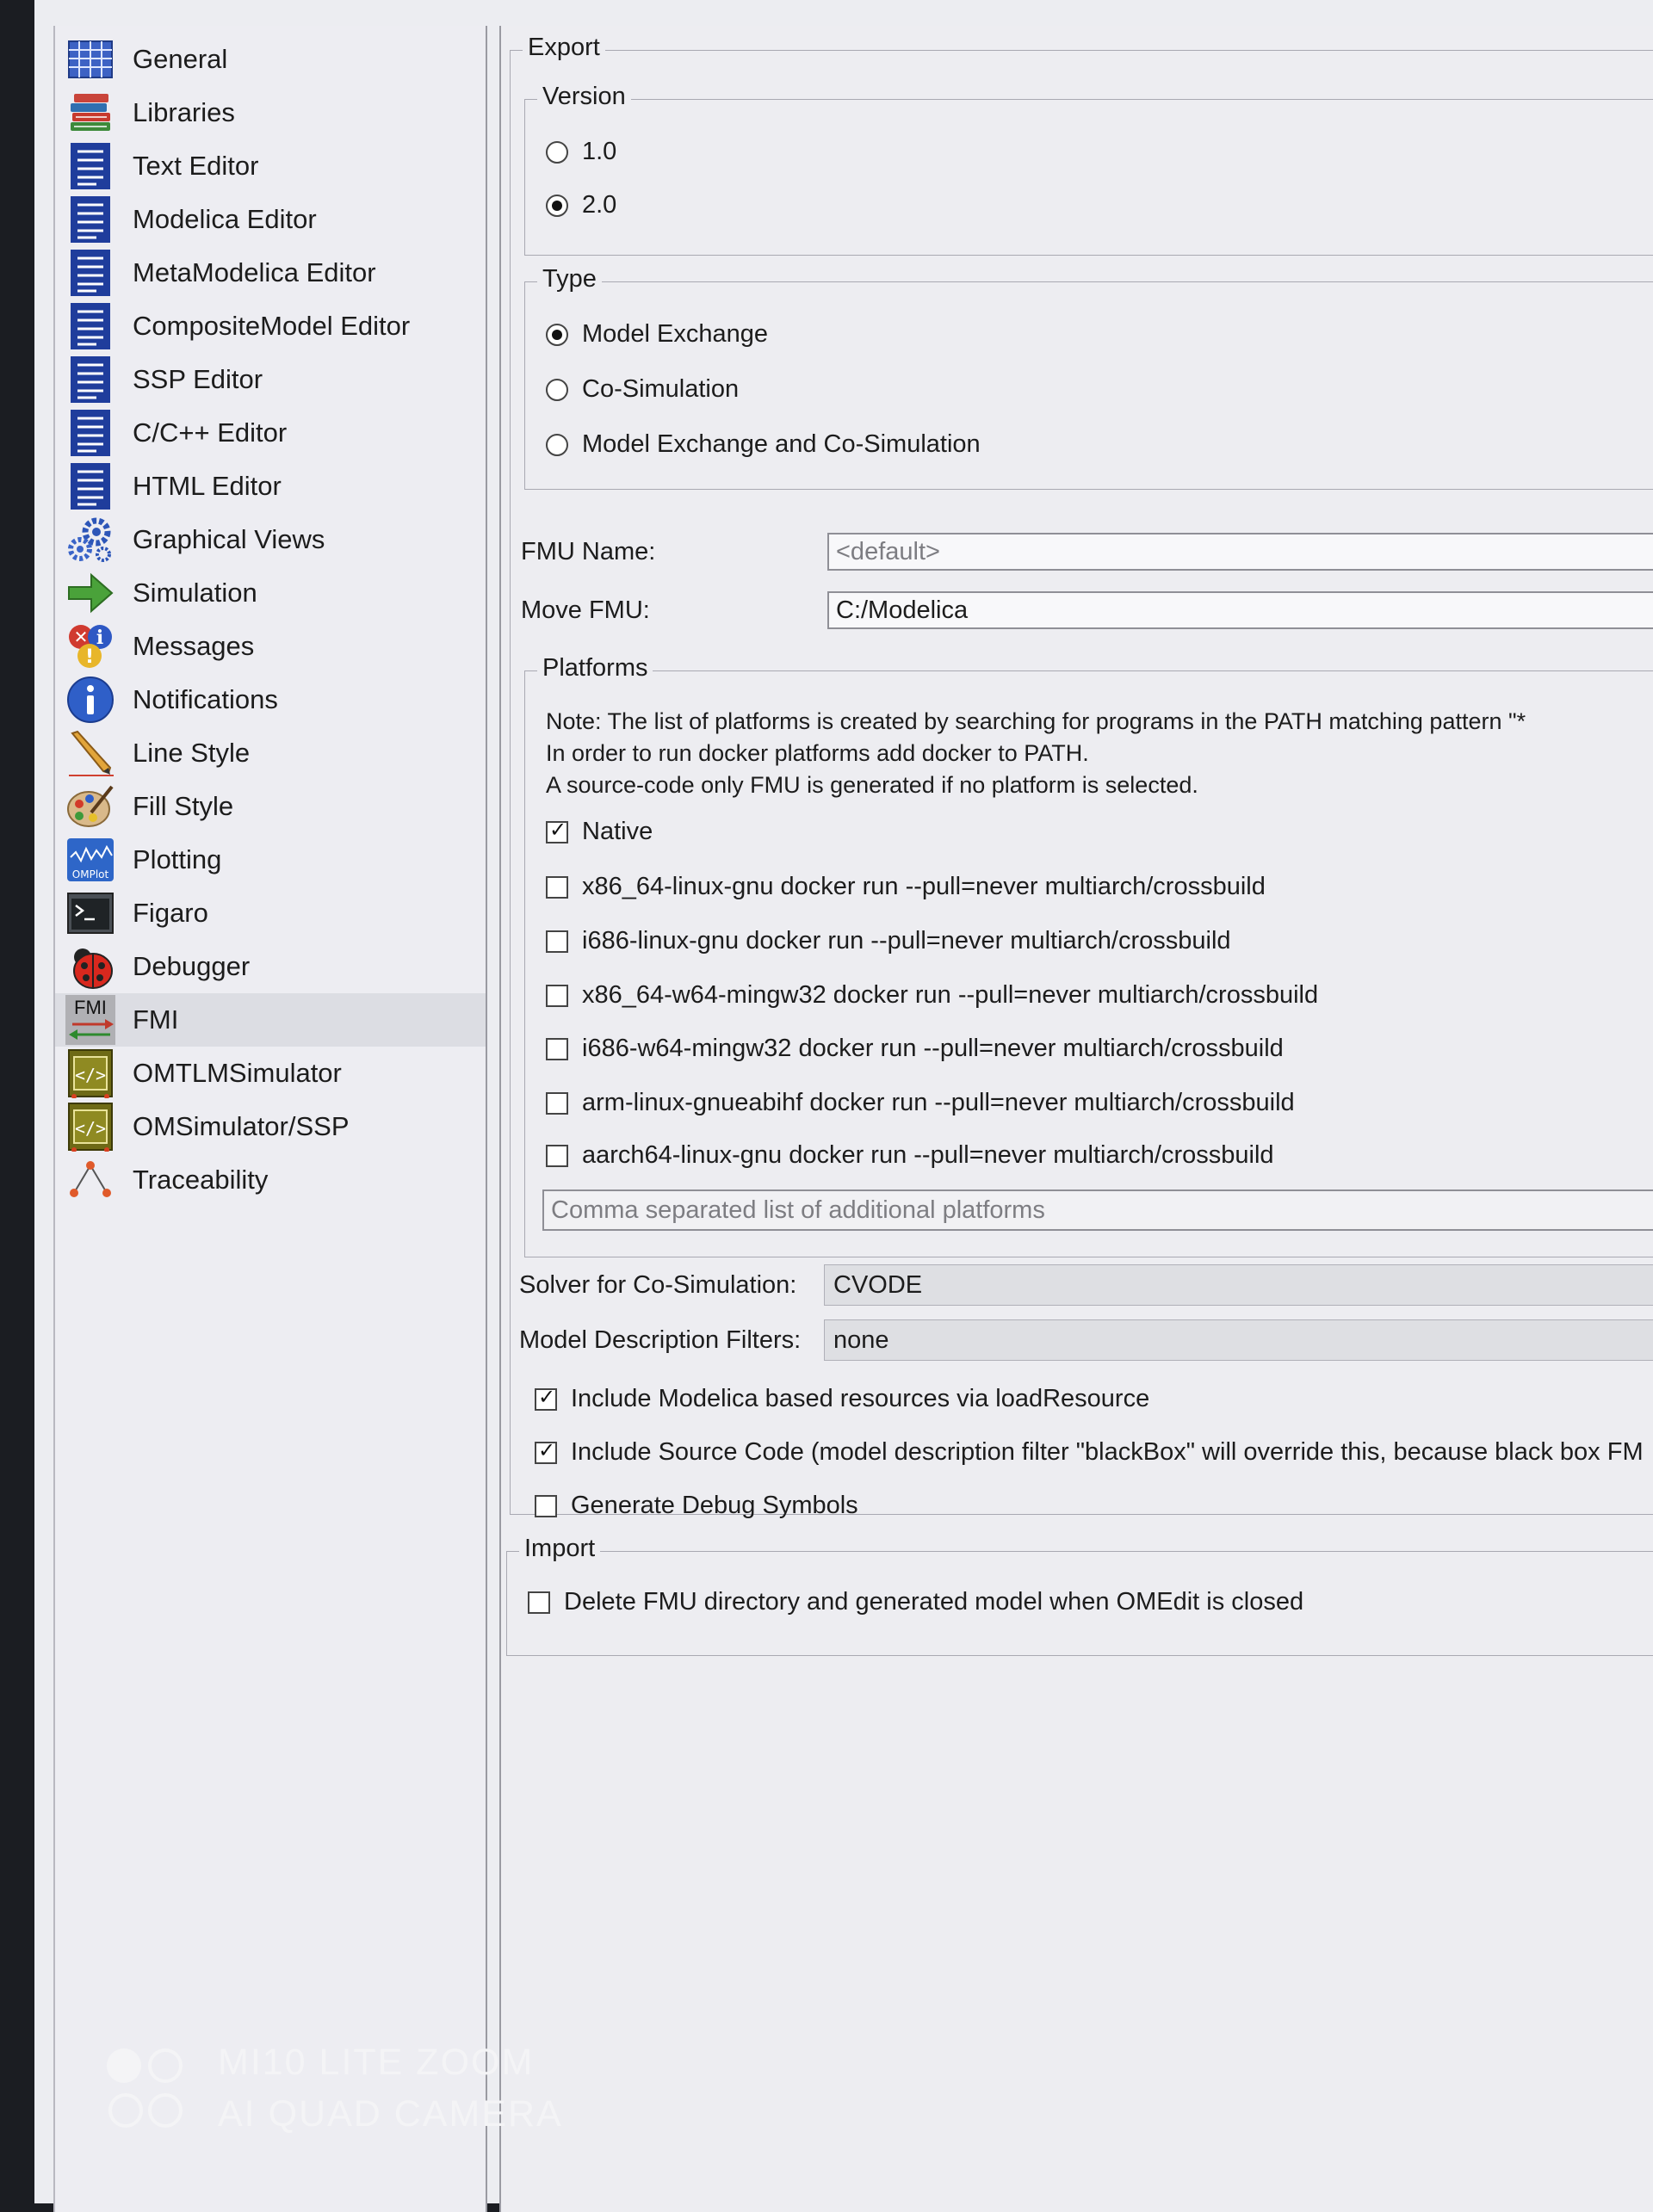  I want to click on platform-native-checkbox: Native, so click(600, 832).